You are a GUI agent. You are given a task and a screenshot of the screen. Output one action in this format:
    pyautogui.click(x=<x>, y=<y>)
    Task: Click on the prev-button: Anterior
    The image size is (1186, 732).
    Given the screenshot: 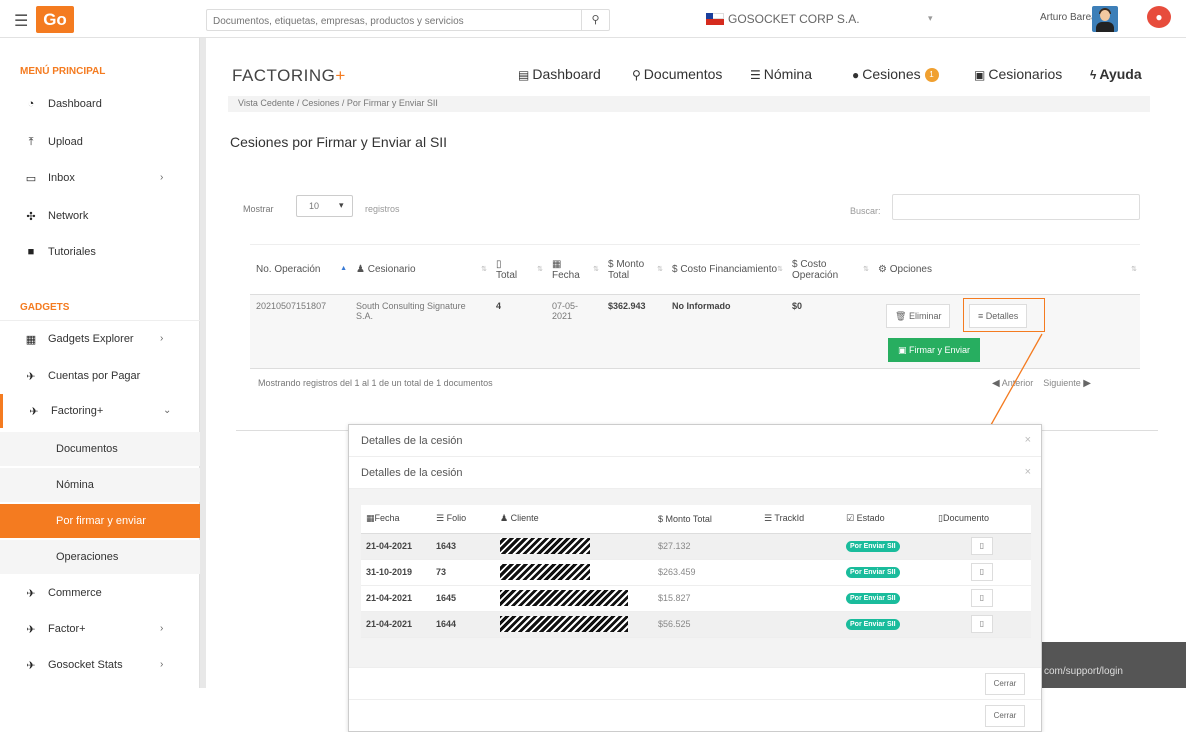 What is the action you would take?
    pyautogui.click(x=1018, y=383)
    